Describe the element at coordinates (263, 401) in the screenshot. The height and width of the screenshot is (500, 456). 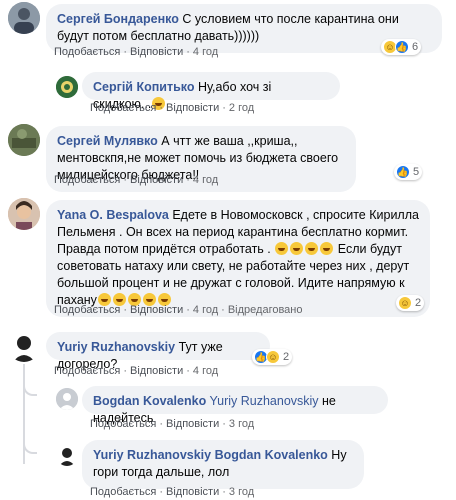
I see `mention-link: Yuriy Ruzhanovskiy` at that location.